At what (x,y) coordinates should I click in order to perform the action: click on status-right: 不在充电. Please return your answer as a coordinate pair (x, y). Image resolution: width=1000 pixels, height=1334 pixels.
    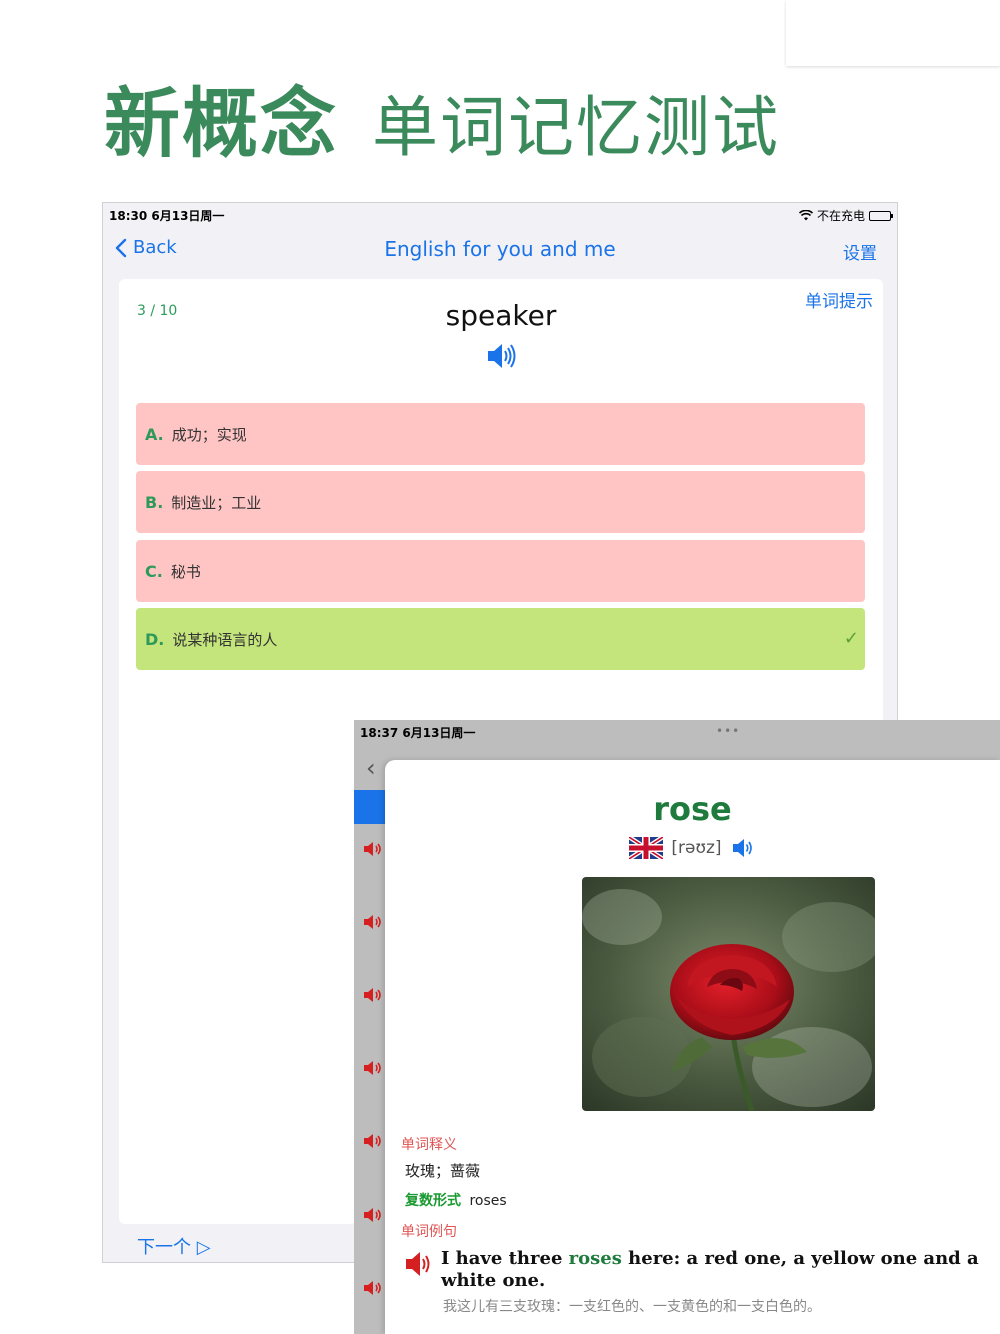
    Looking at the image, I should click on (845, 215).